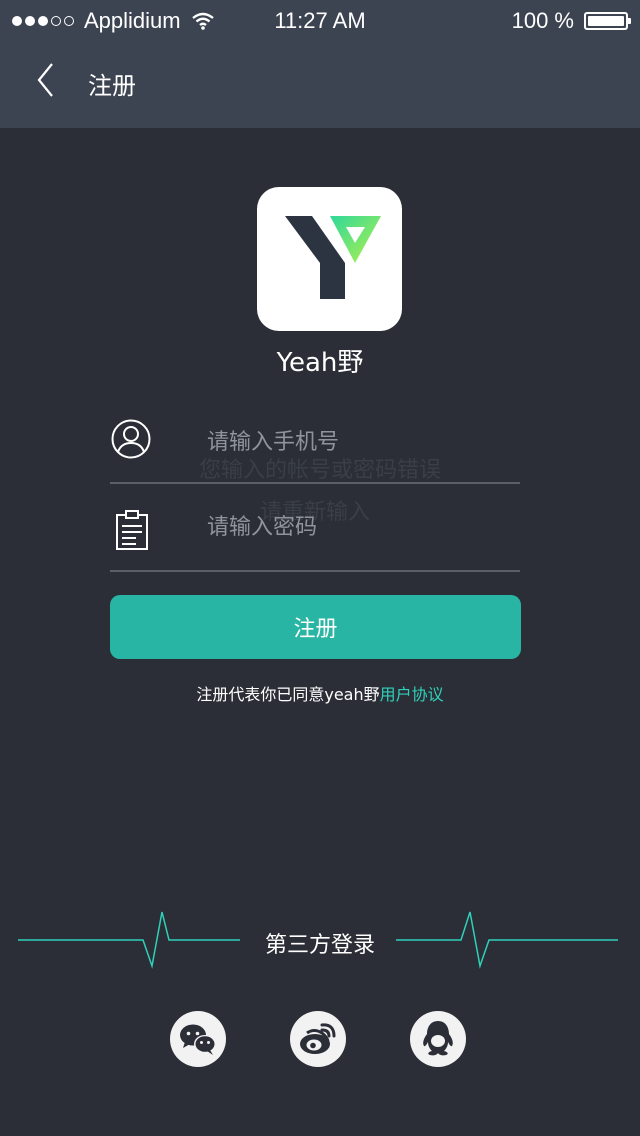  I want to click on status-right: 100 %, so click(571, 21).